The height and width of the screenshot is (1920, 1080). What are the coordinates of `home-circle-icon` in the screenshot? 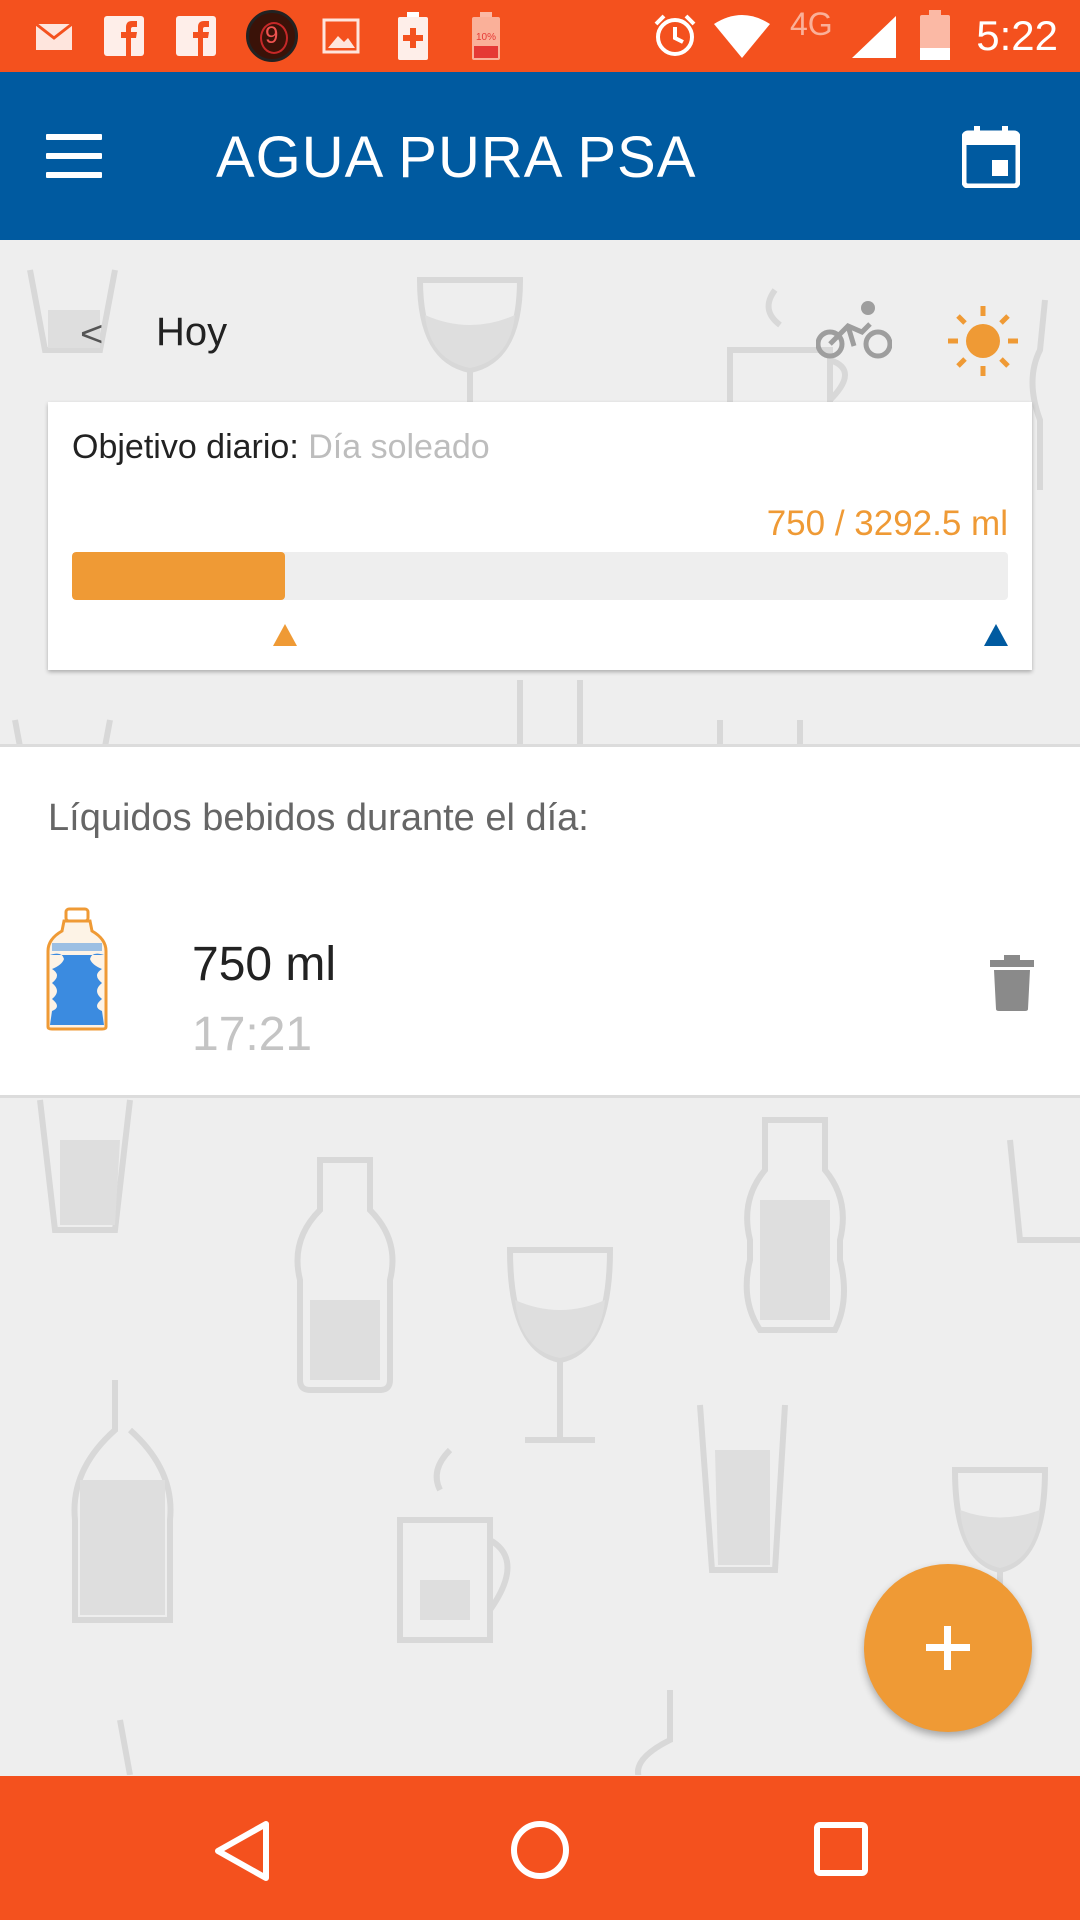 It's located at (540, 1850).